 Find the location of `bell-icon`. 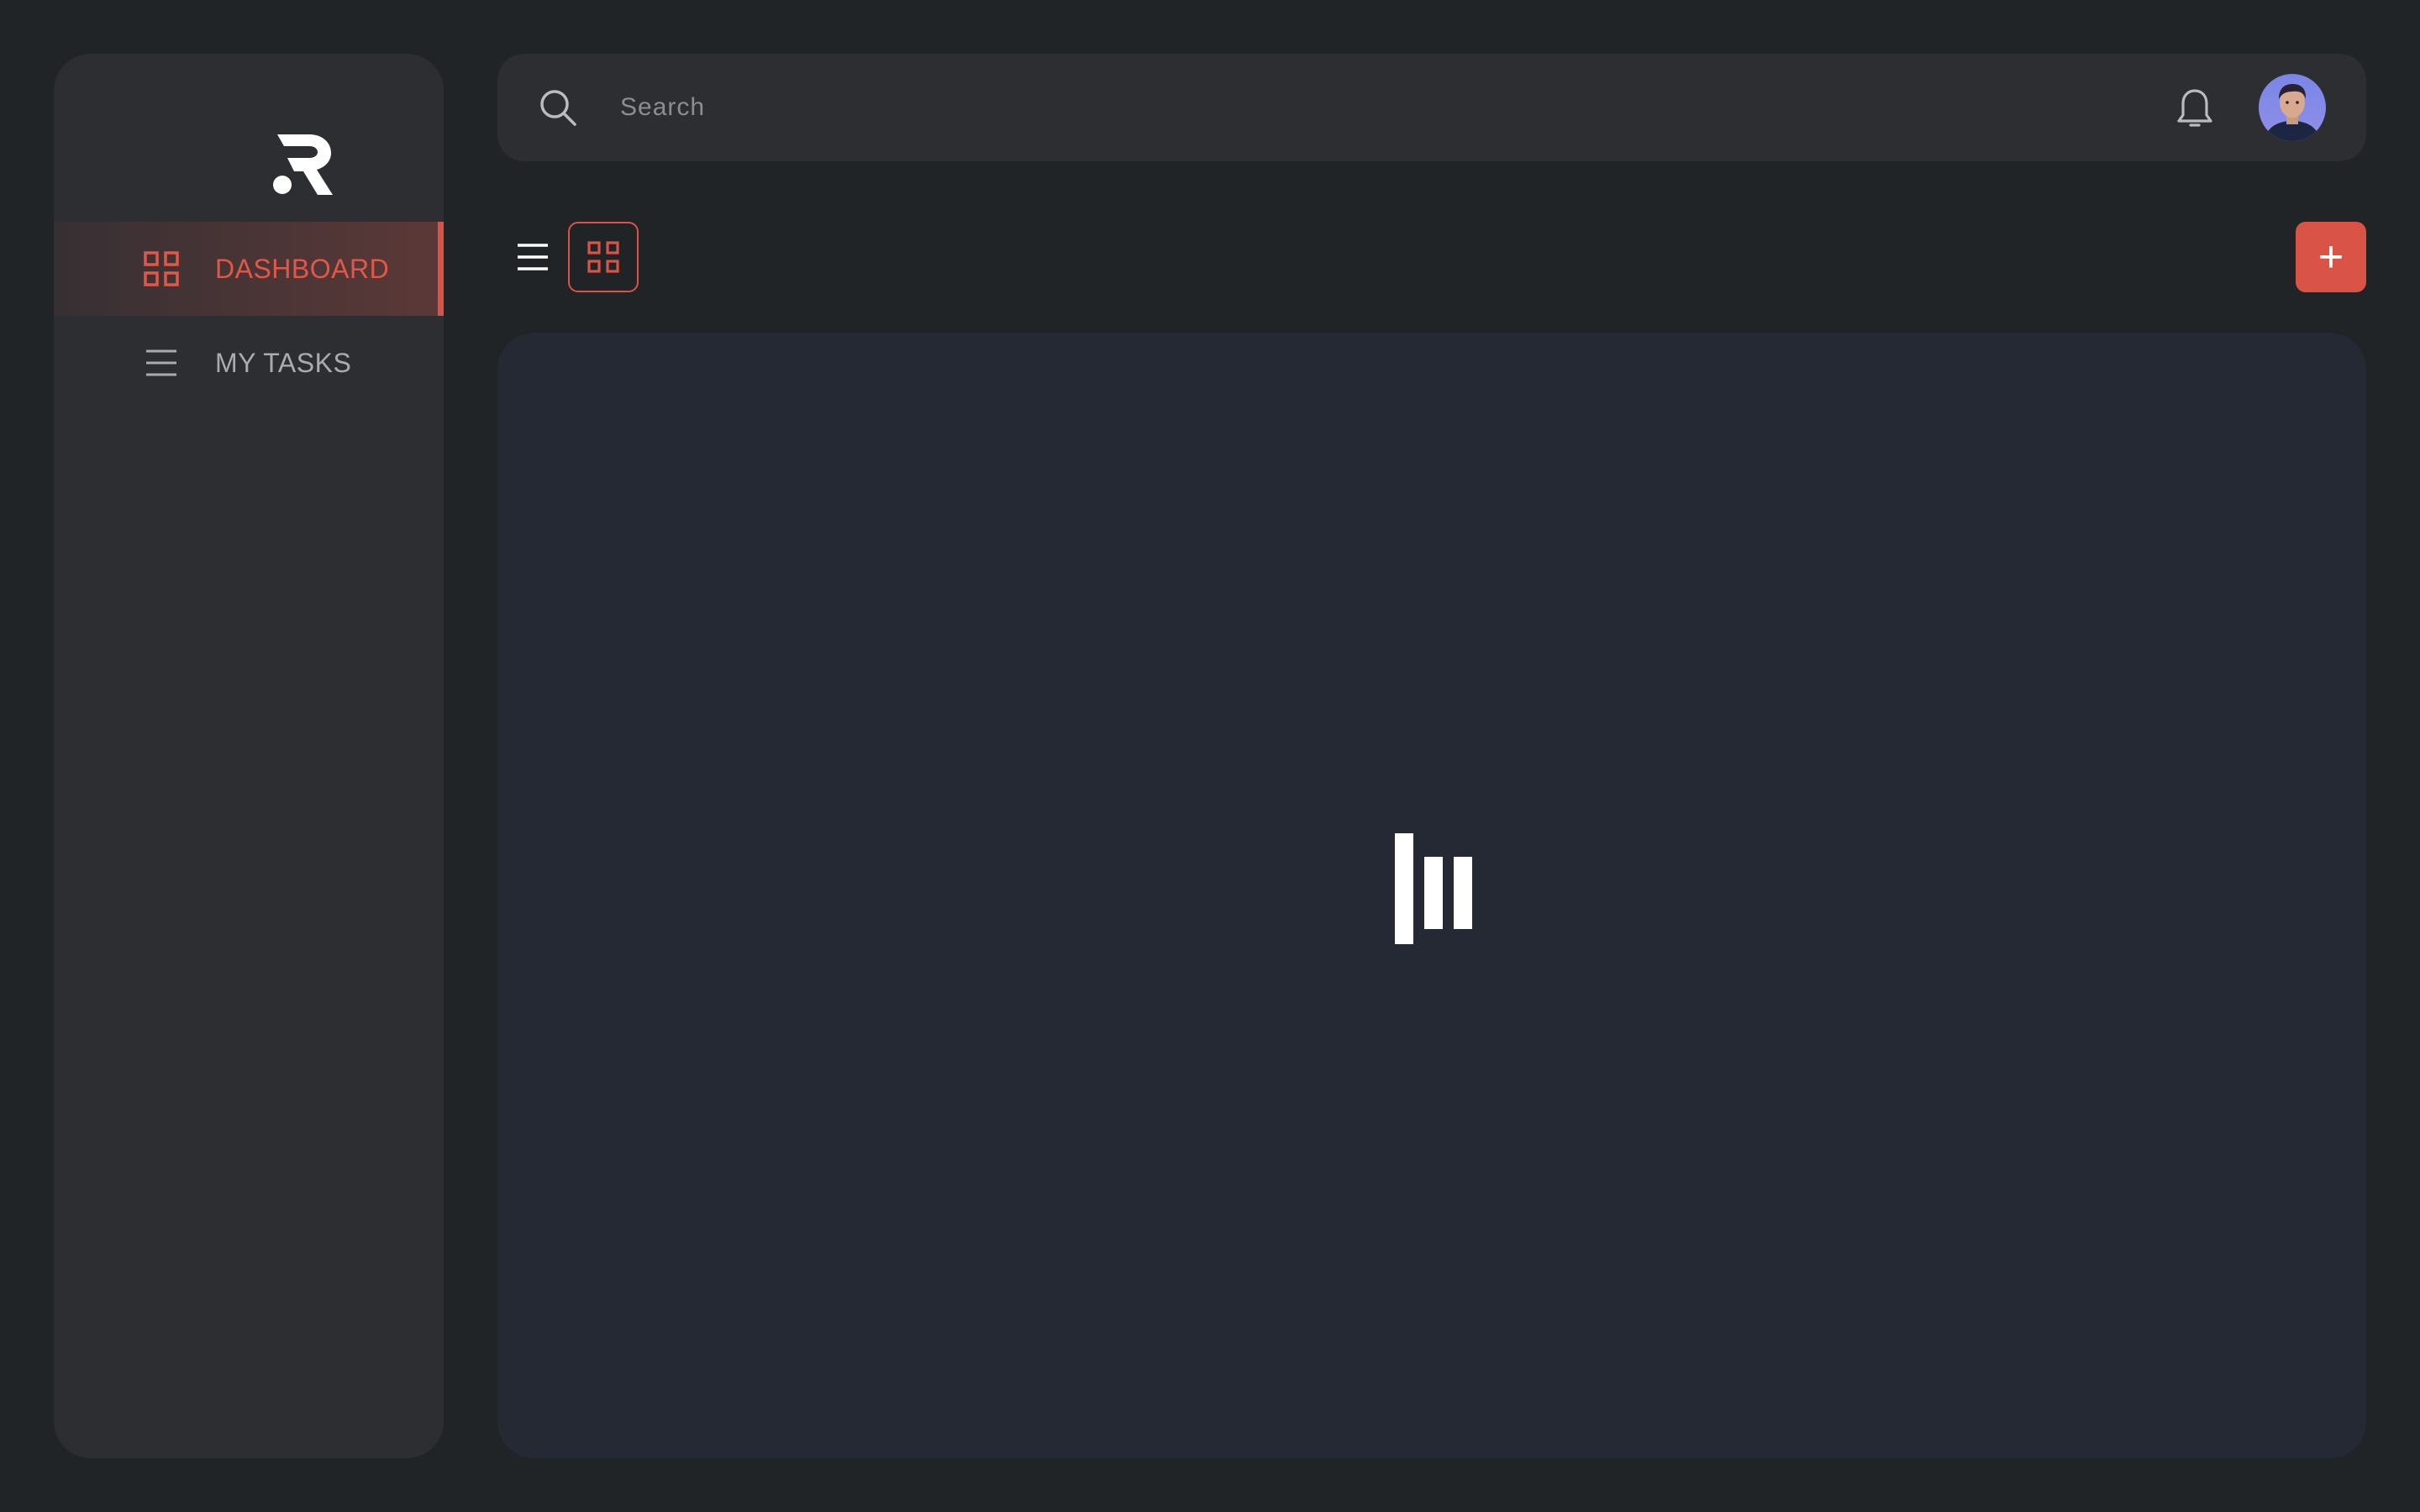

bell-icon is located at coordinates (2195, 108).